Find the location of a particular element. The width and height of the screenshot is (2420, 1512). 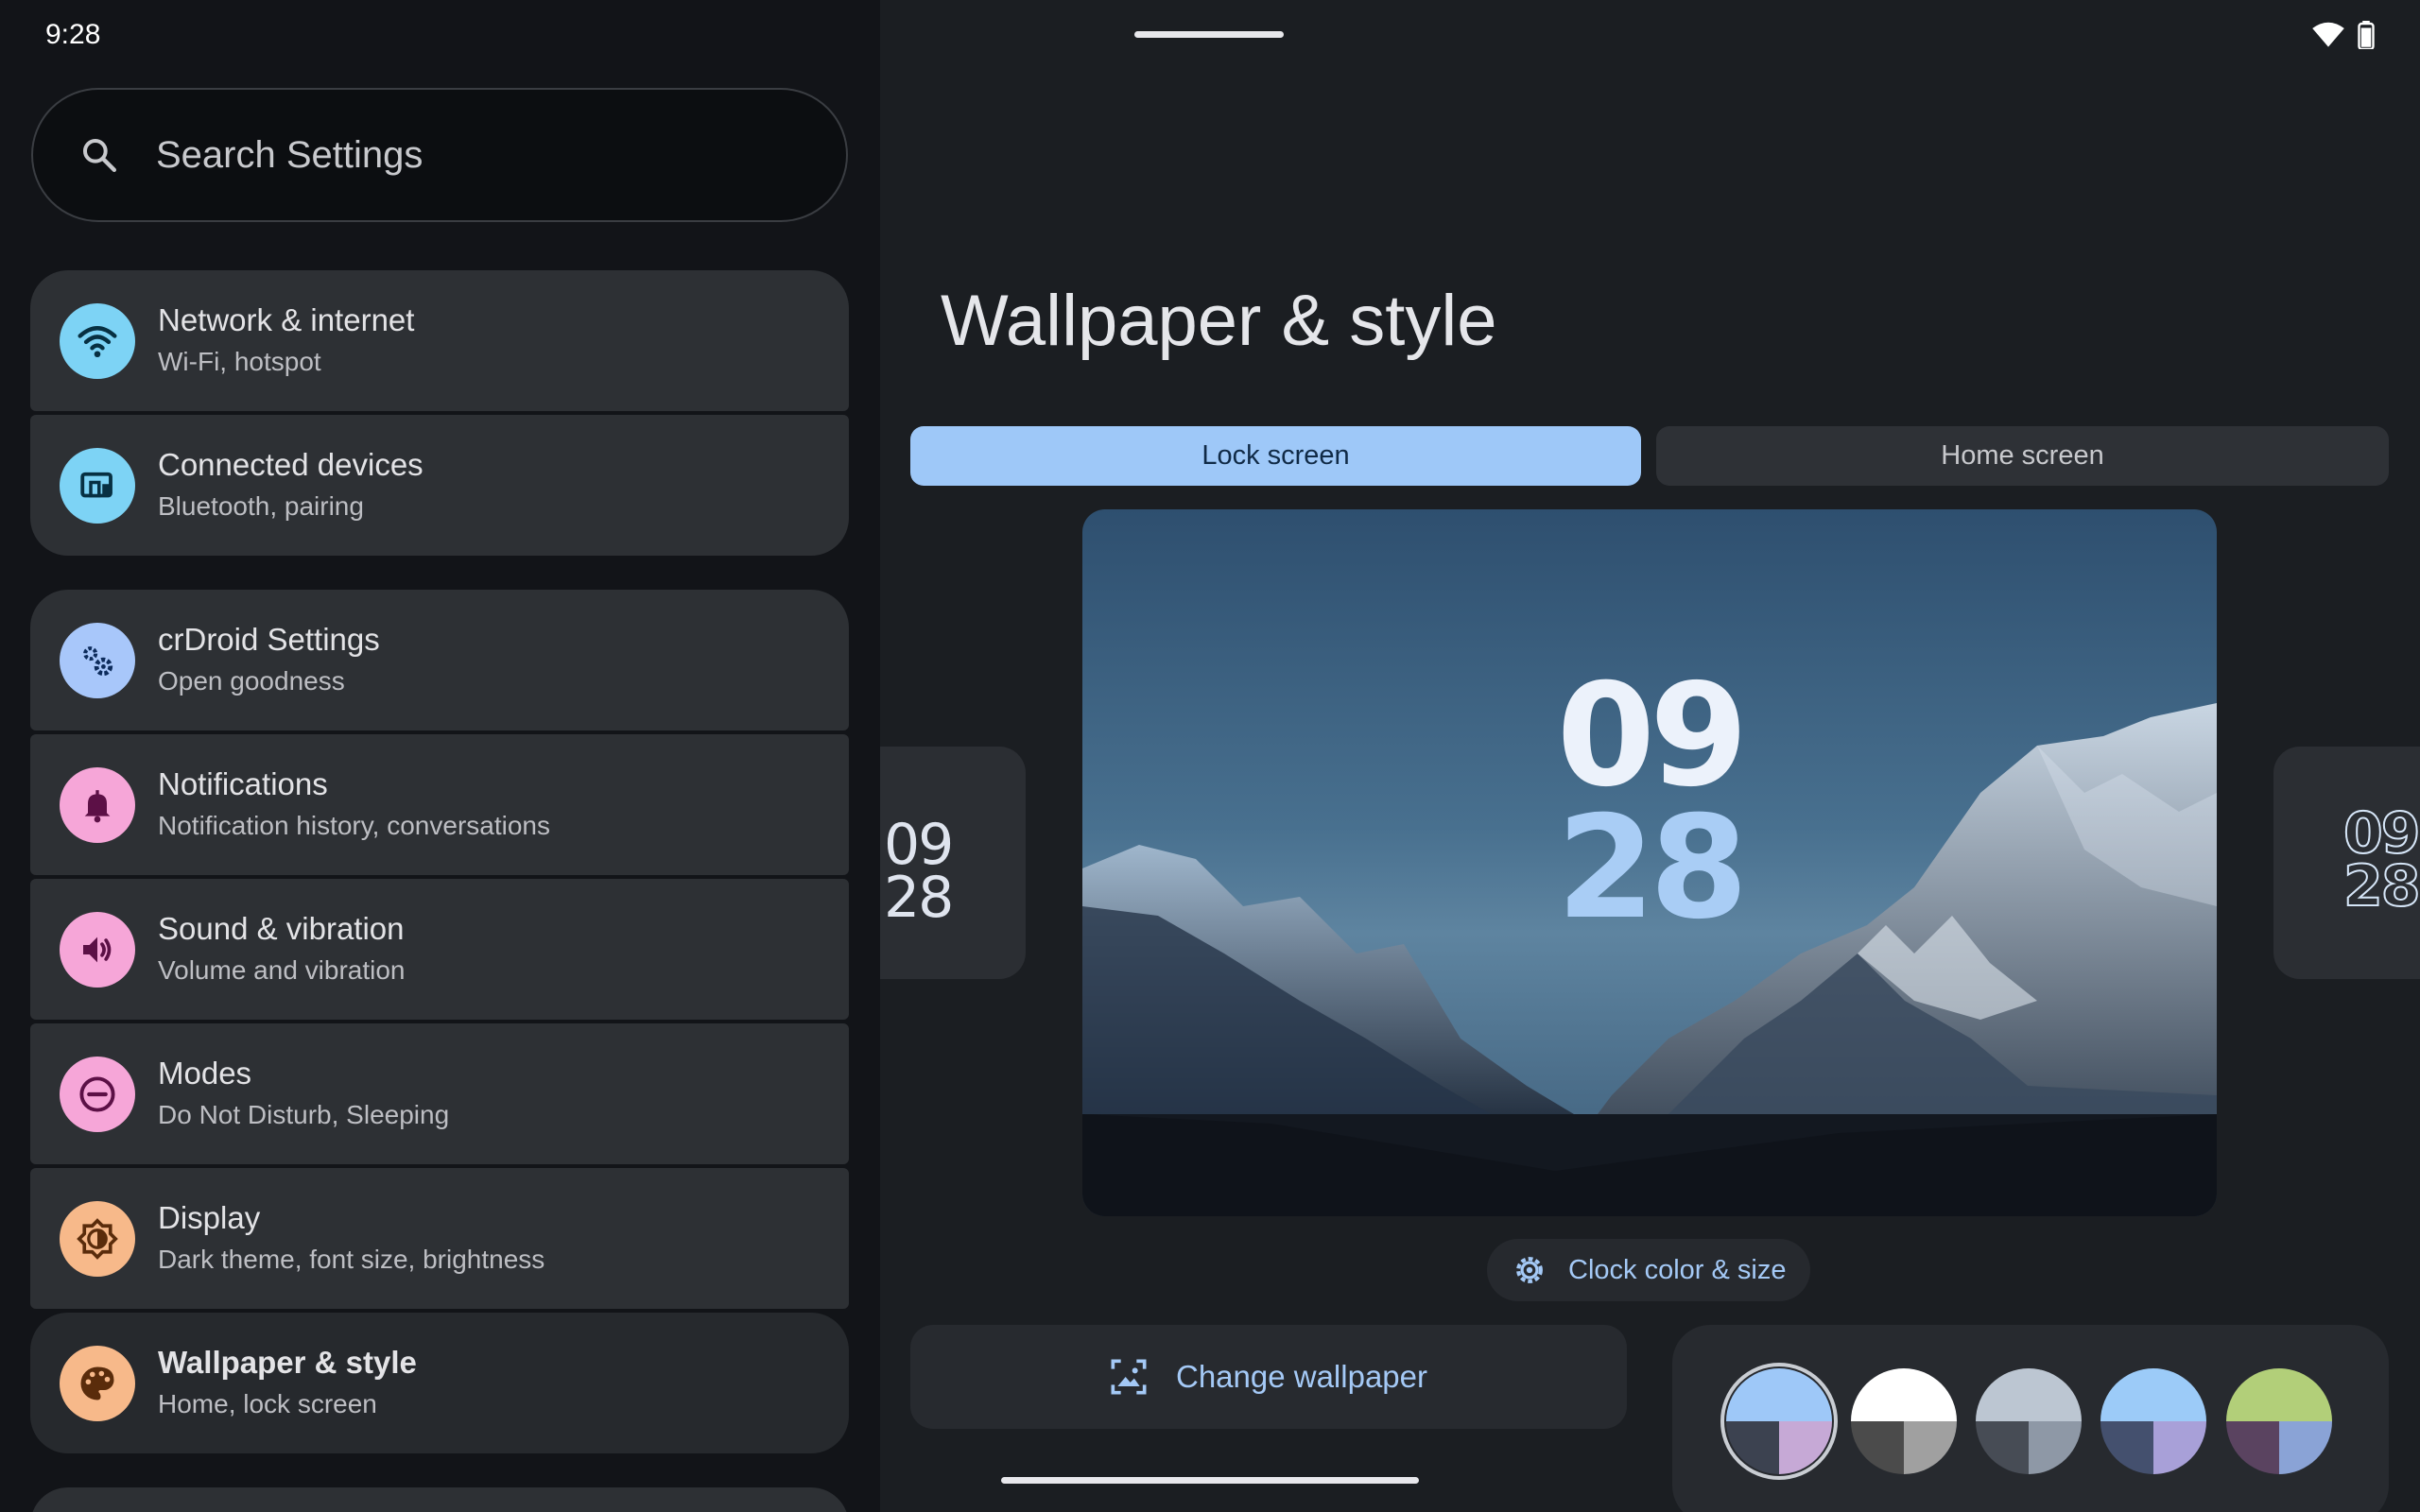

clock-hours: 09 is located at coordinates (1652, 736).